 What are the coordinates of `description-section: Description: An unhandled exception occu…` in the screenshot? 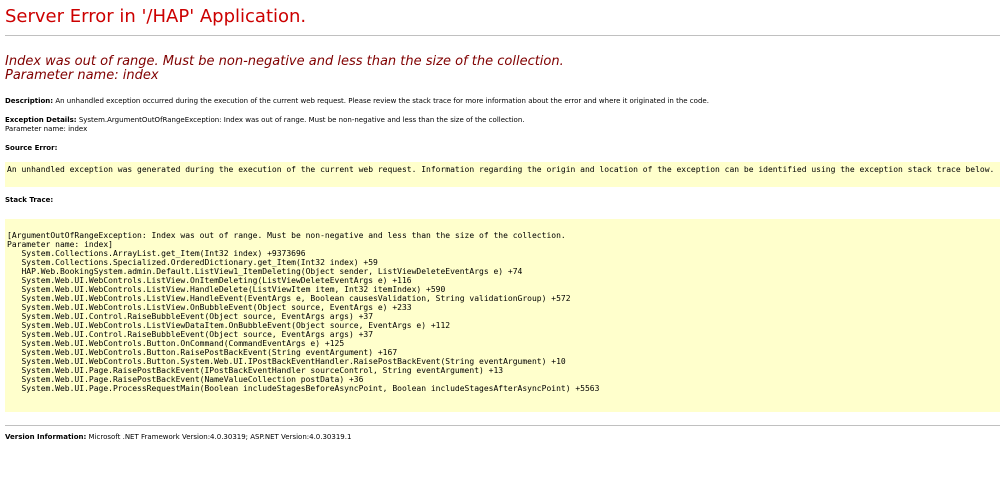 It's located at (500, 101).